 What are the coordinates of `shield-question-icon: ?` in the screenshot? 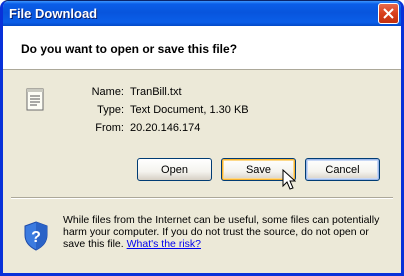 It's located at (36, 236).